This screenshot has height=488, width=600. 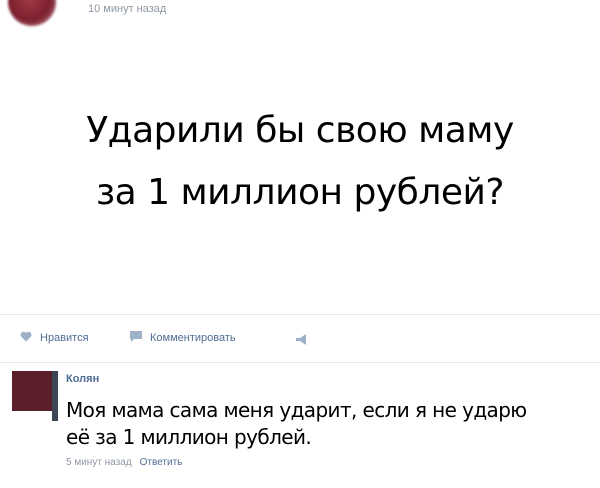 I want to click on post-text-line-1: Ударили бы свою маму, so click(x=300, y=130).